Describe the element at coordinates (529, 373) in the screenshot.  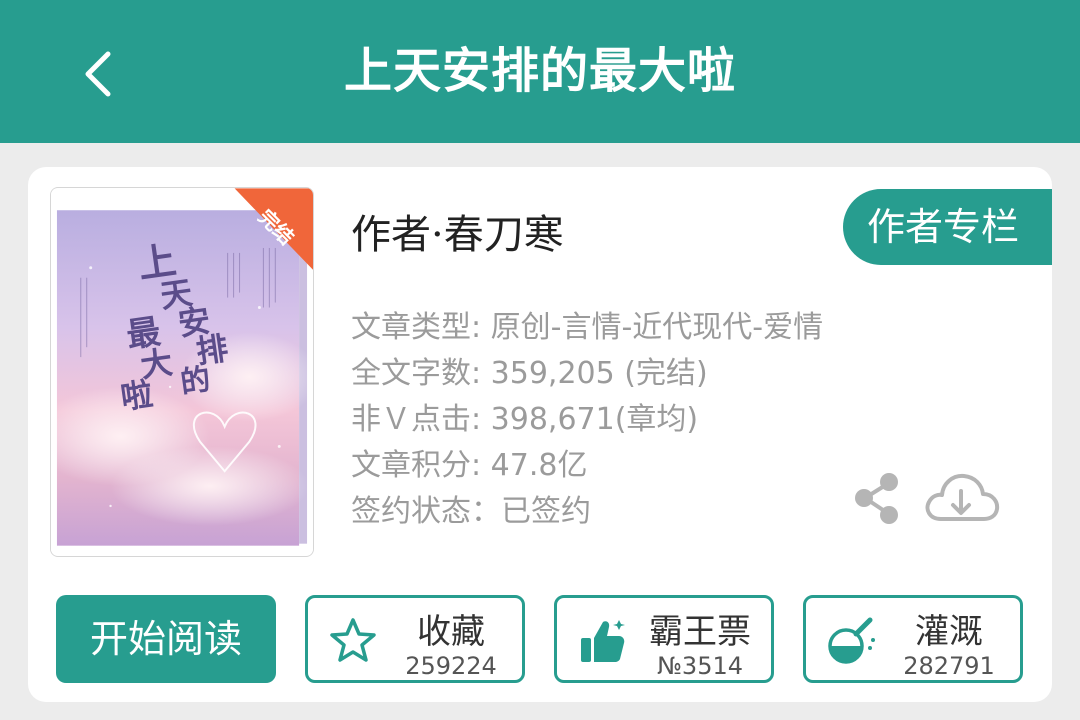
I see `meta-row-word-count: 全文字数: 359,205 (完结)` at that location.